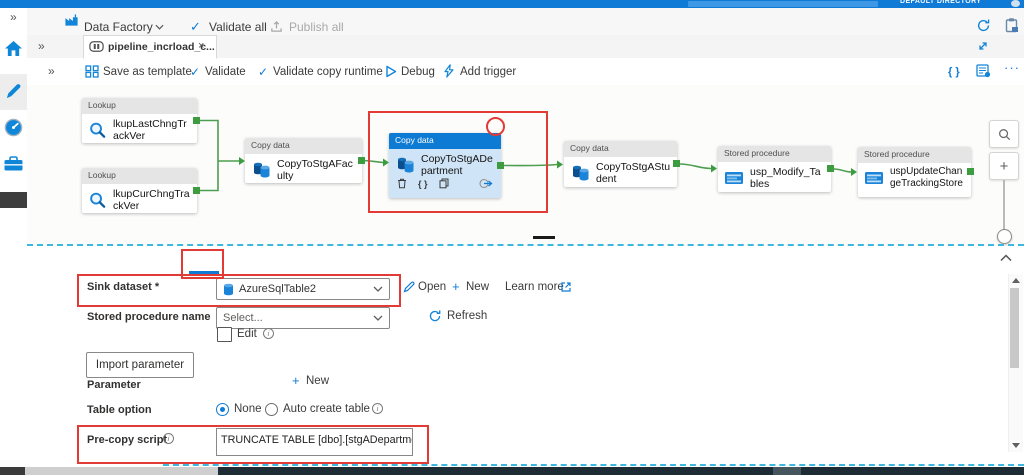 The image size is (1024, 475). I want to click on node-name: lkupCurChngTrackVer, so click(151, 200).